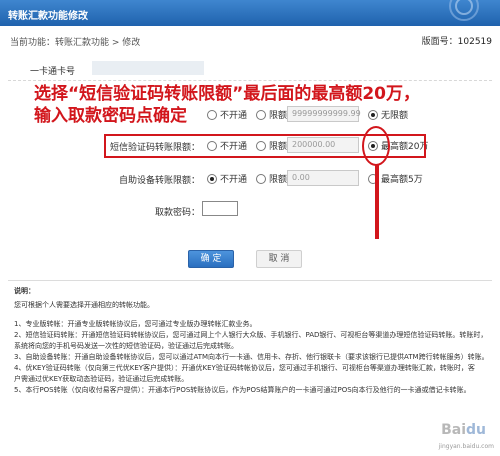 The image size is (500, 456). I want to click on notes-intro: 您可根据个人需要选择开通相应的转帐功能。, so click(84, 305).